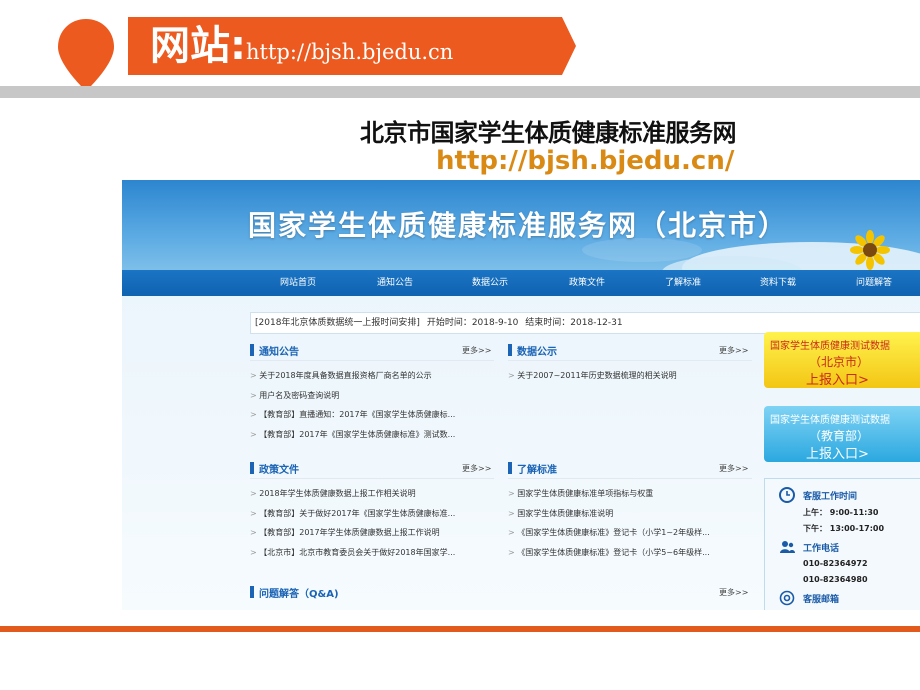 This screenshot has width=920, height=690. What do you see at coordinates (490, 283) in the screenshot?
I see `nav-data: 数据公示` at bounding box center [490, 283].